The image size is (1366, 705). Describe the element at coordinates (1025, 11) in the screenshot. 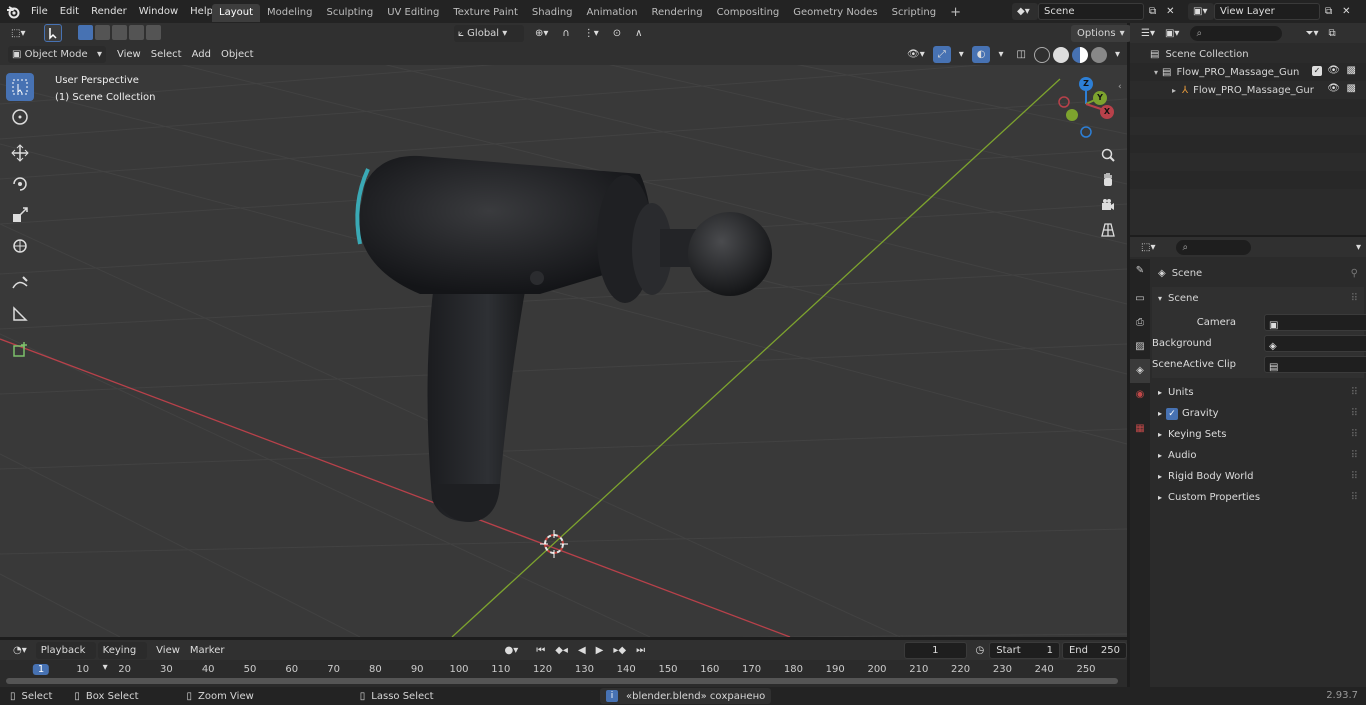

I see `scene-browse-icon: ◆▾` at that location.